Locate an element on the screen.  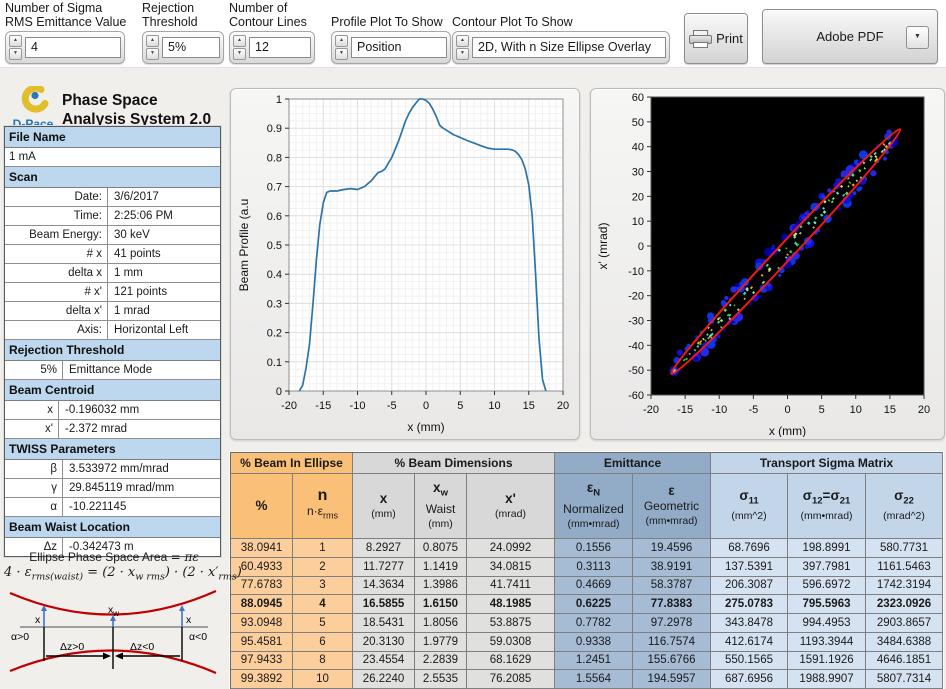
table-cell: 38.9191 is located at coordinates (672, 567).